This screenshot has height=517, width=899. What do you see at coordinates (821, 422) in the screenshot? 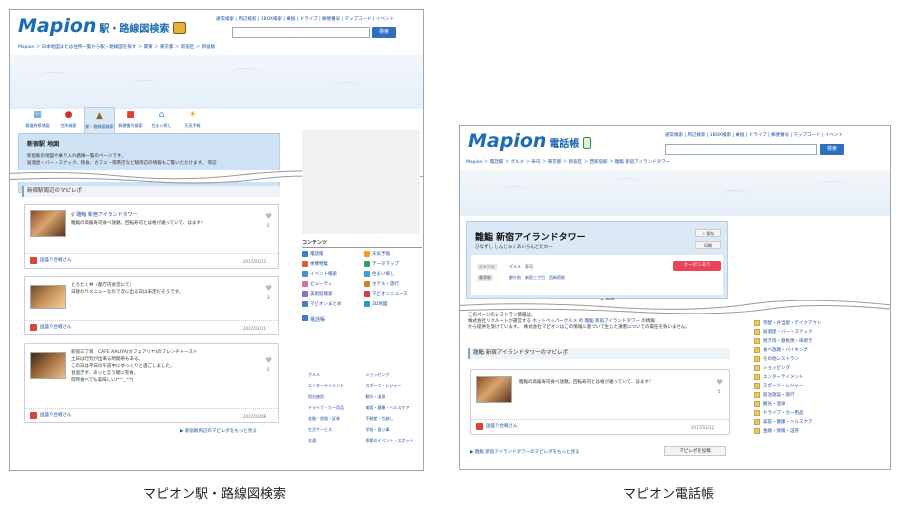
I see `category-link: 美容・健康・ヘルスケア` at bounding box center [821, 422].